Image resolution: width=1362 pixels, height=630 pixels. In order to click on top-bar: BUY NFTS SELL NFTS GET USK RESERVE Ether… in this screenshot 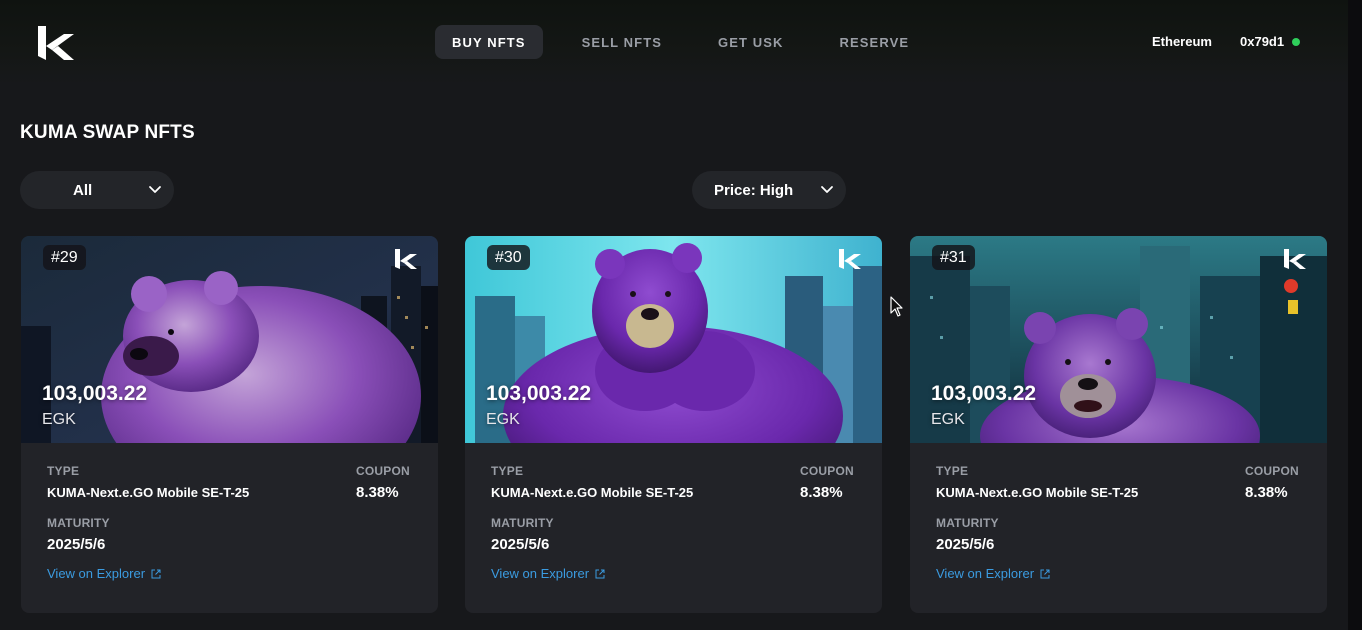, I will do `click(681, 42)`.